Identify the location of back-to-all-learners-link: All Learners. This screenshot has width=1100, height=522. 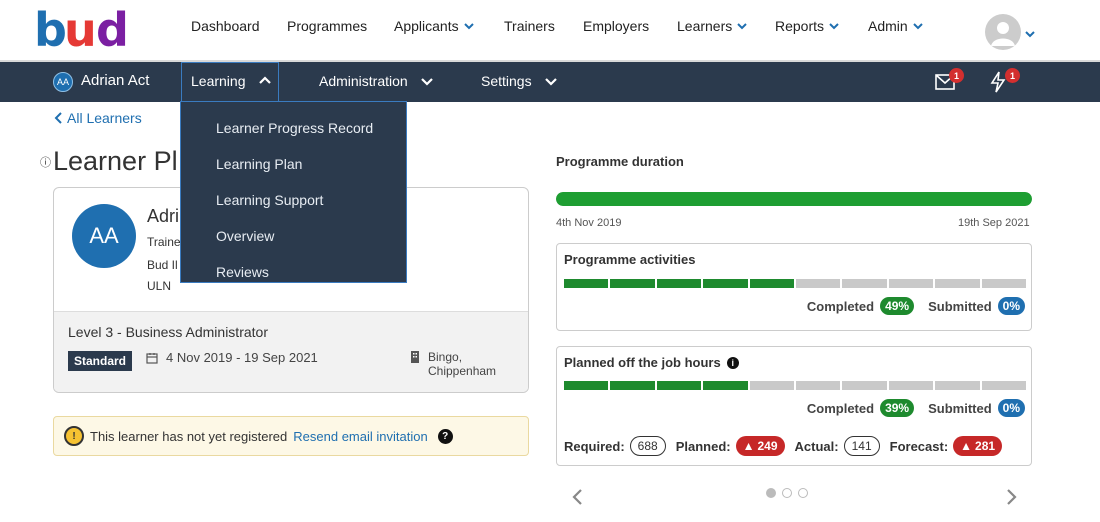
(97, 118).